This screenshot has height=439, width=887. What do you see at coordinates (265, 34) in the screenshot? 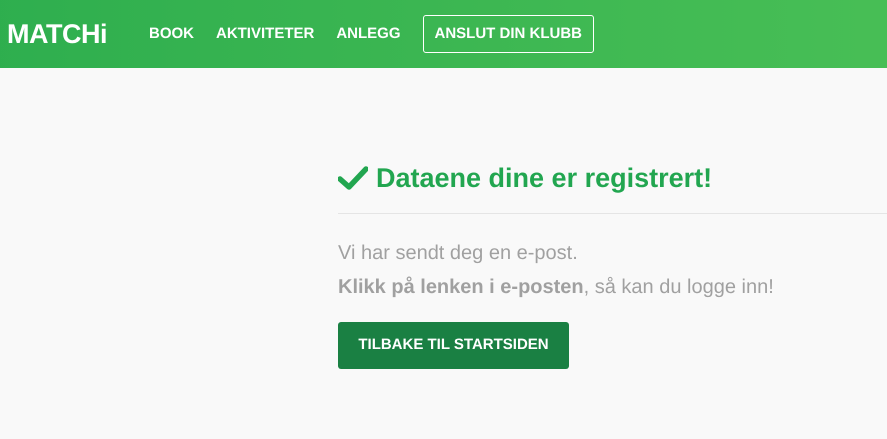
I see `nav-link: AKTIVITETER` at bounding box center [265, 34].